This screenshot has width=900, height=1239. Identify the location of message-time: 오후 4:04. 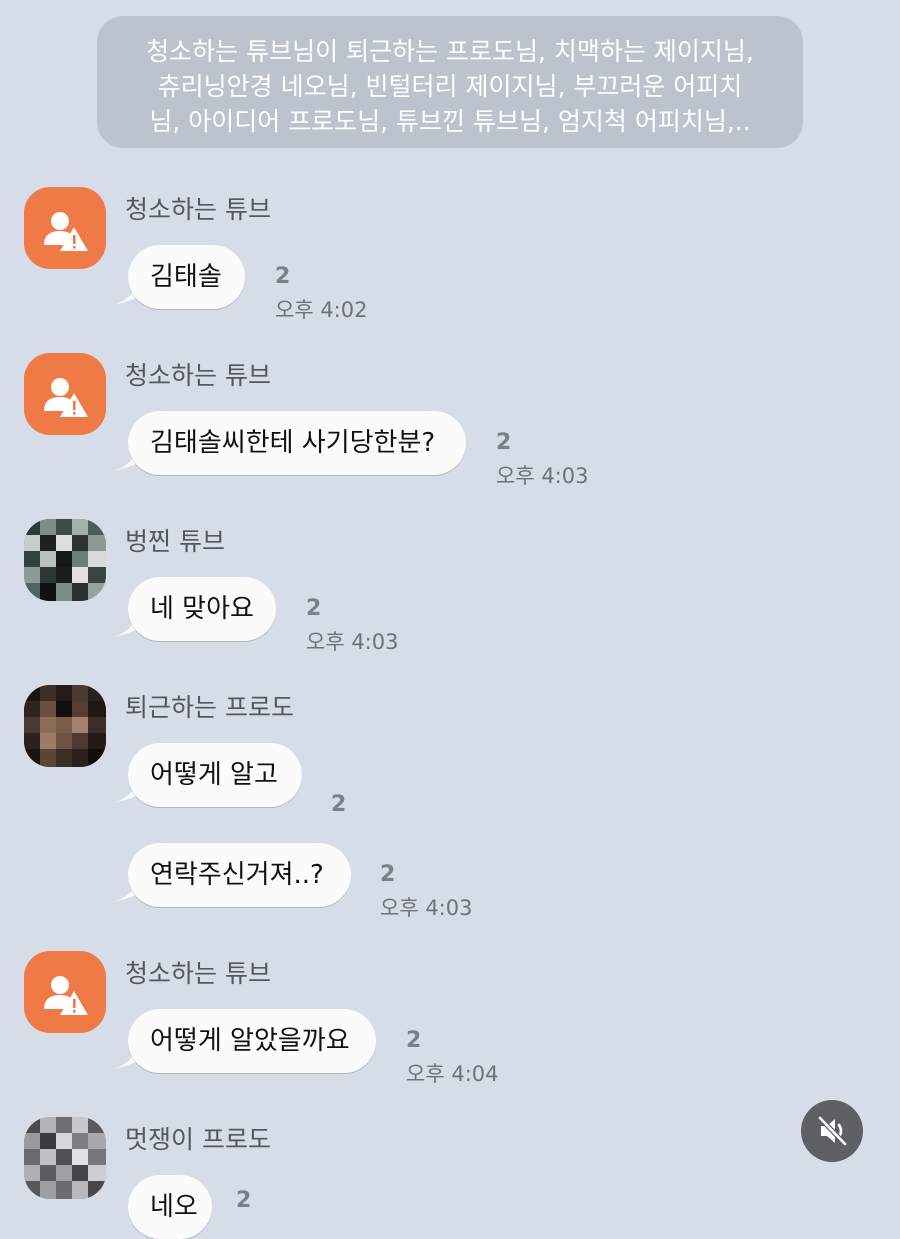
(452, 1074).